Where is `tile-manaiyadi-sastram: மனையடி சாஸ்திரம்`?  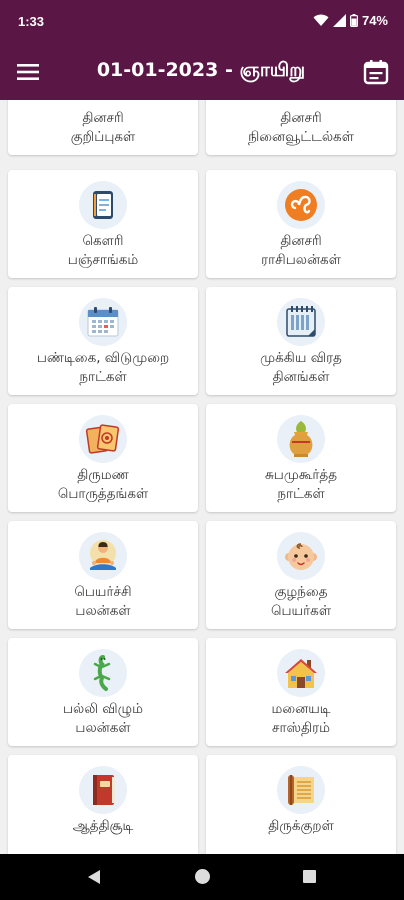 tile-manaiyadi-sastram: மனையடி சாஸ்திரம் is located at coordinates (301, 692).